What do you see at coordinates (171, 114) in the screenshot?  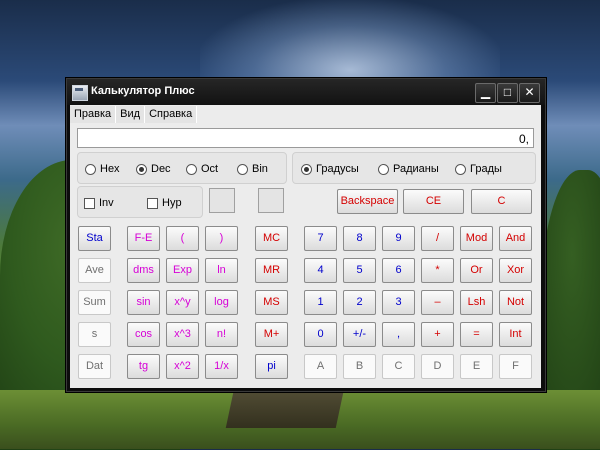 I see `menu-help: Справка` at bounding box center [171, 114].